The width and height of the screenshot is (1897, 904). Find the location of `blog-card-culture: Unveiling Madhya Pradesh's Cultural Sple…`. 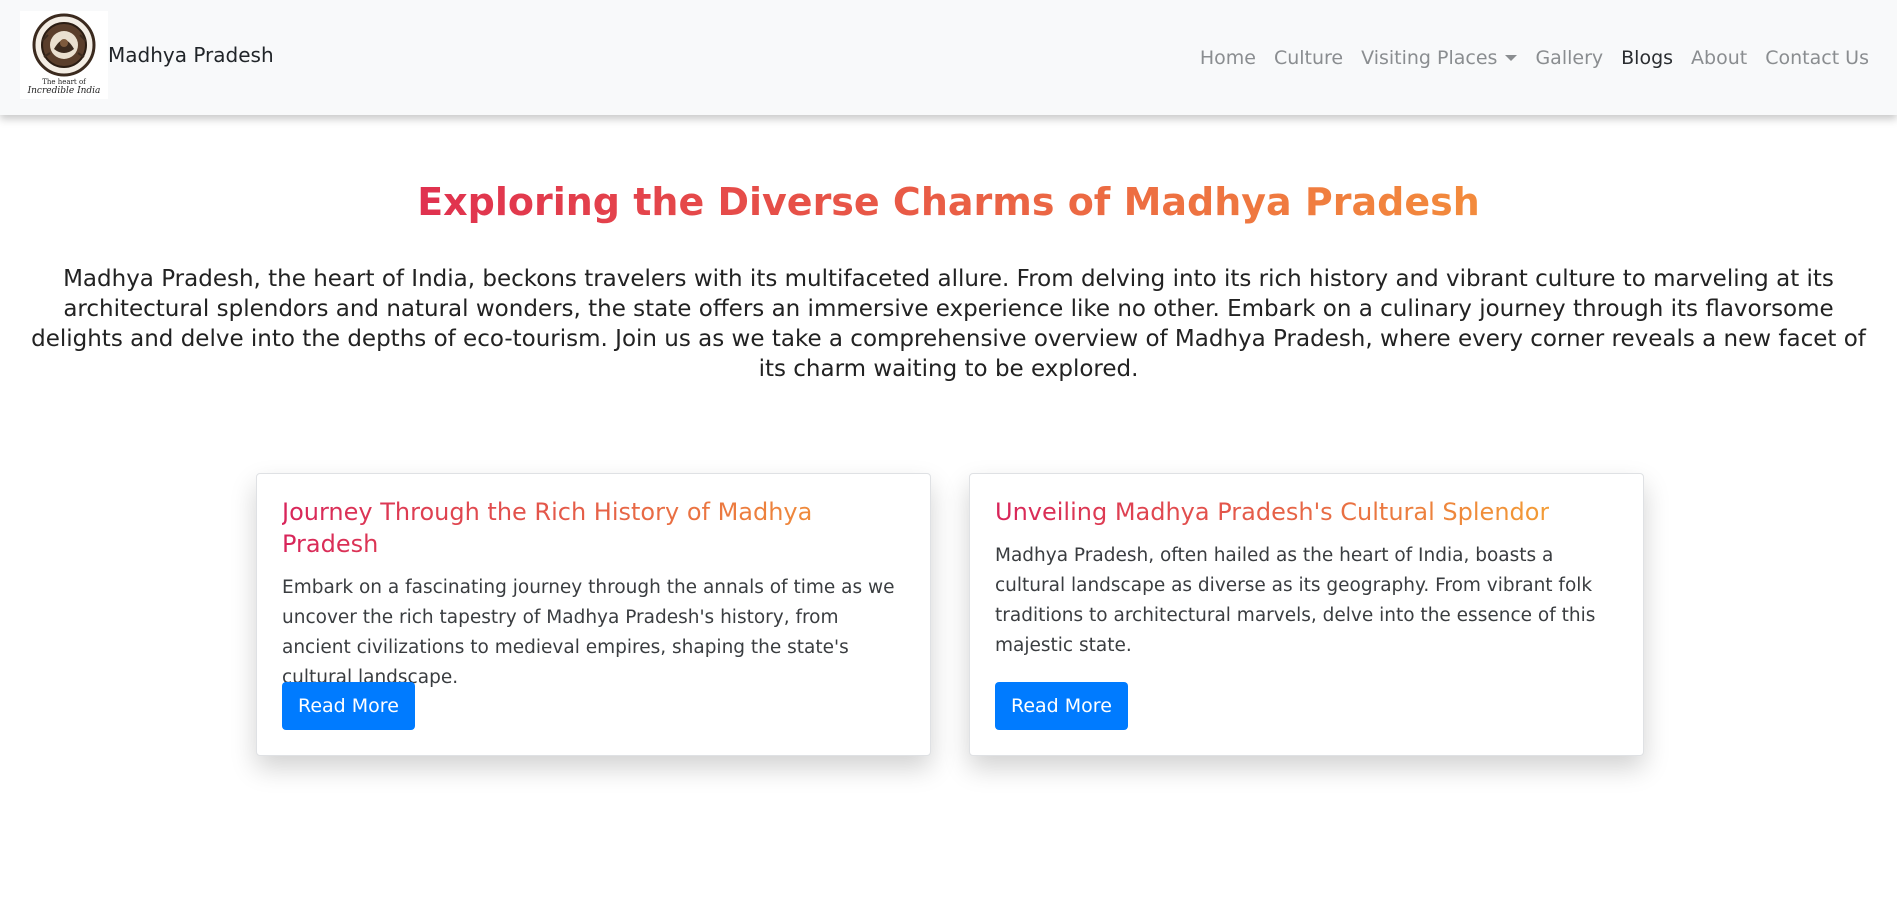

blog-card-culture: Unveiling Madhya Pradesh's Cultural Sple… is located at coordinates (1306, 614).